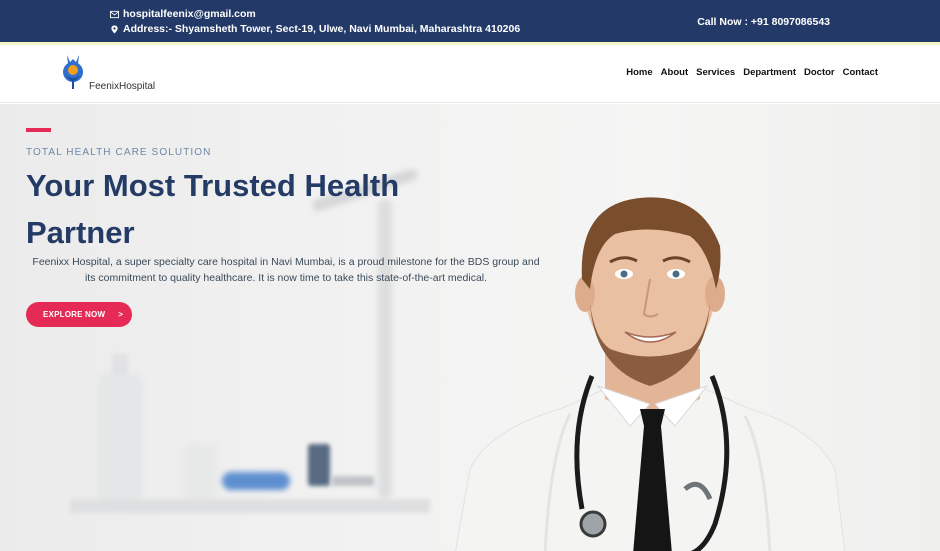 The width and height of the screenshot is (940, 551). Describe the element at coordinates (121, 314) in the screenshot. I see `chevron-right-icon: >` at that location.